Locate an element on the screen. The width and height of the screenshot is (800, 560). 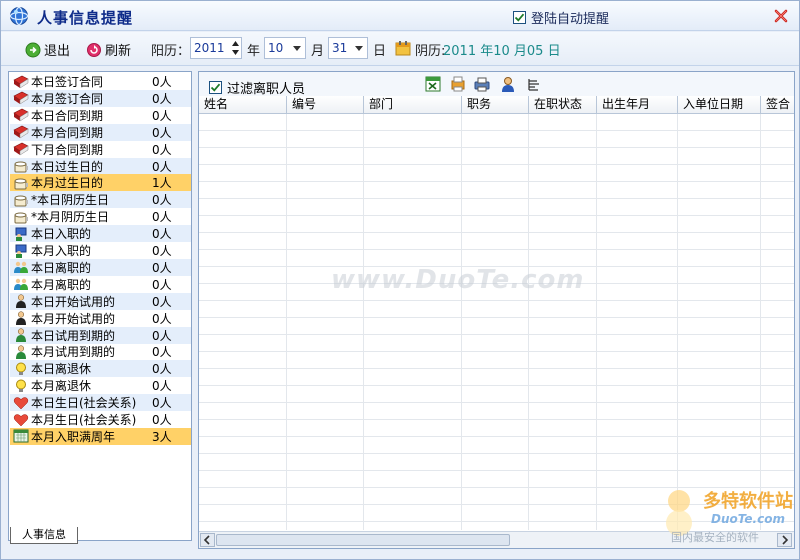
list-item: 下月合同到期 0人 is located at coordinates (100, 149).